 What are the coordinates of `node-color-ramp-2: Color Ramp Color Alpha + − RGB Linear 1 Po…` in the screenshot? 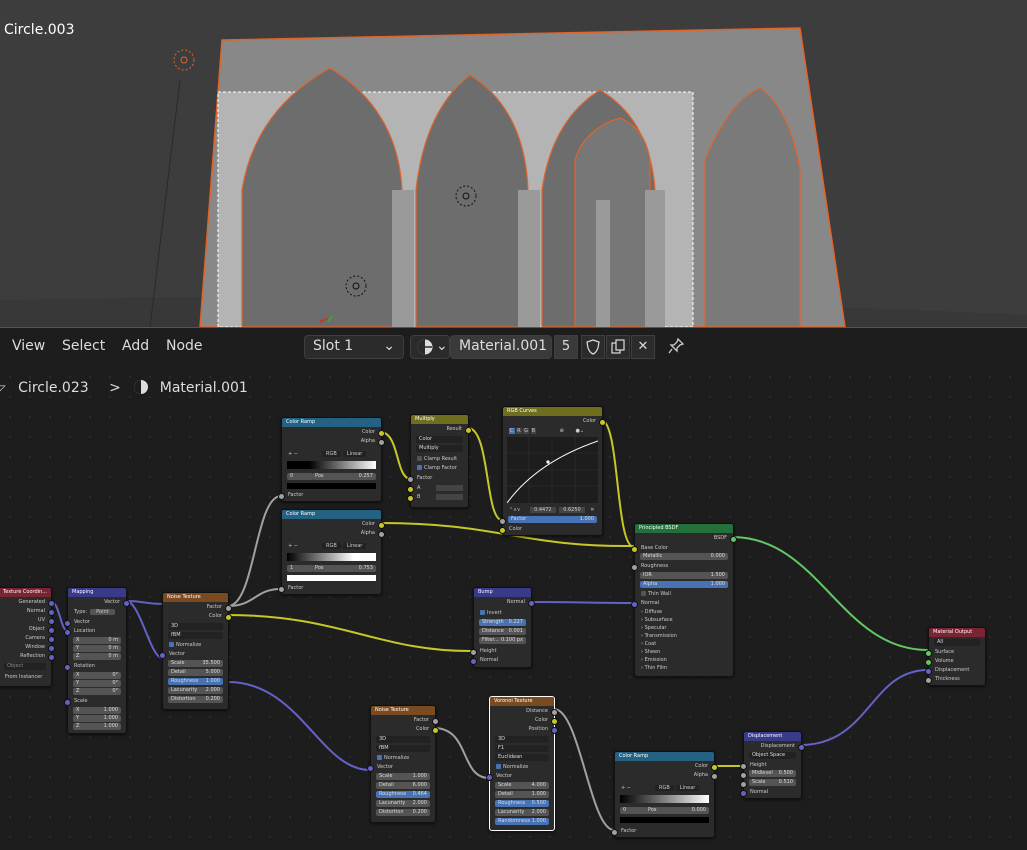 It's located at (331, 552).